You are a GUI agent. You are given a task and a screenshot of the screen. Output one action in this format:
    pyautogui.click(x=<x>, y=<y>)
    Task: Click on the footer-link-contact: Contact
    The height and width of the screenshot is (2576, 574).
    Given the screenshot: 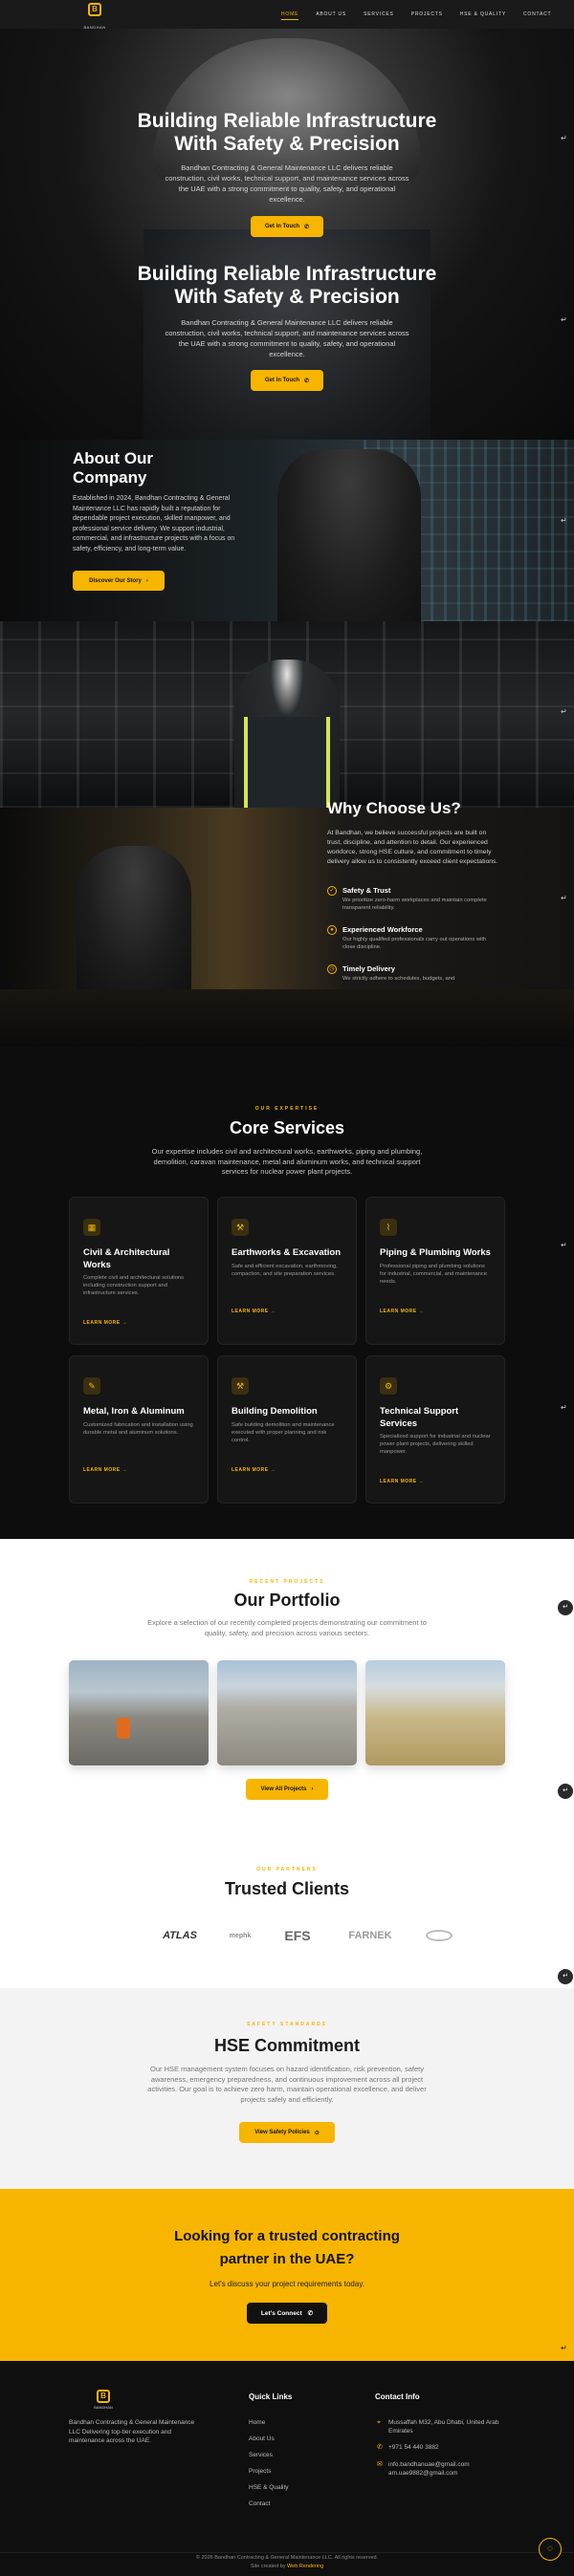 What is the action you would take?
    pyautogui.click(x=260, y=2503)
    